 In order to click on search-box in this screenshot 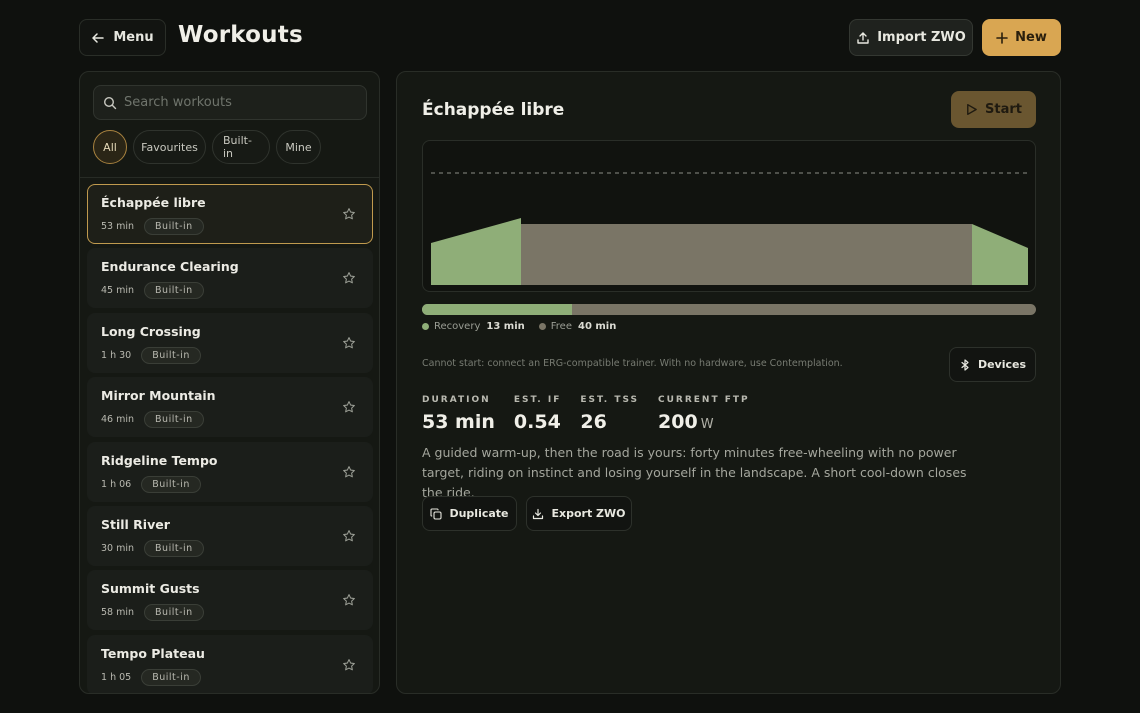, I will do `click(230, 102)`.